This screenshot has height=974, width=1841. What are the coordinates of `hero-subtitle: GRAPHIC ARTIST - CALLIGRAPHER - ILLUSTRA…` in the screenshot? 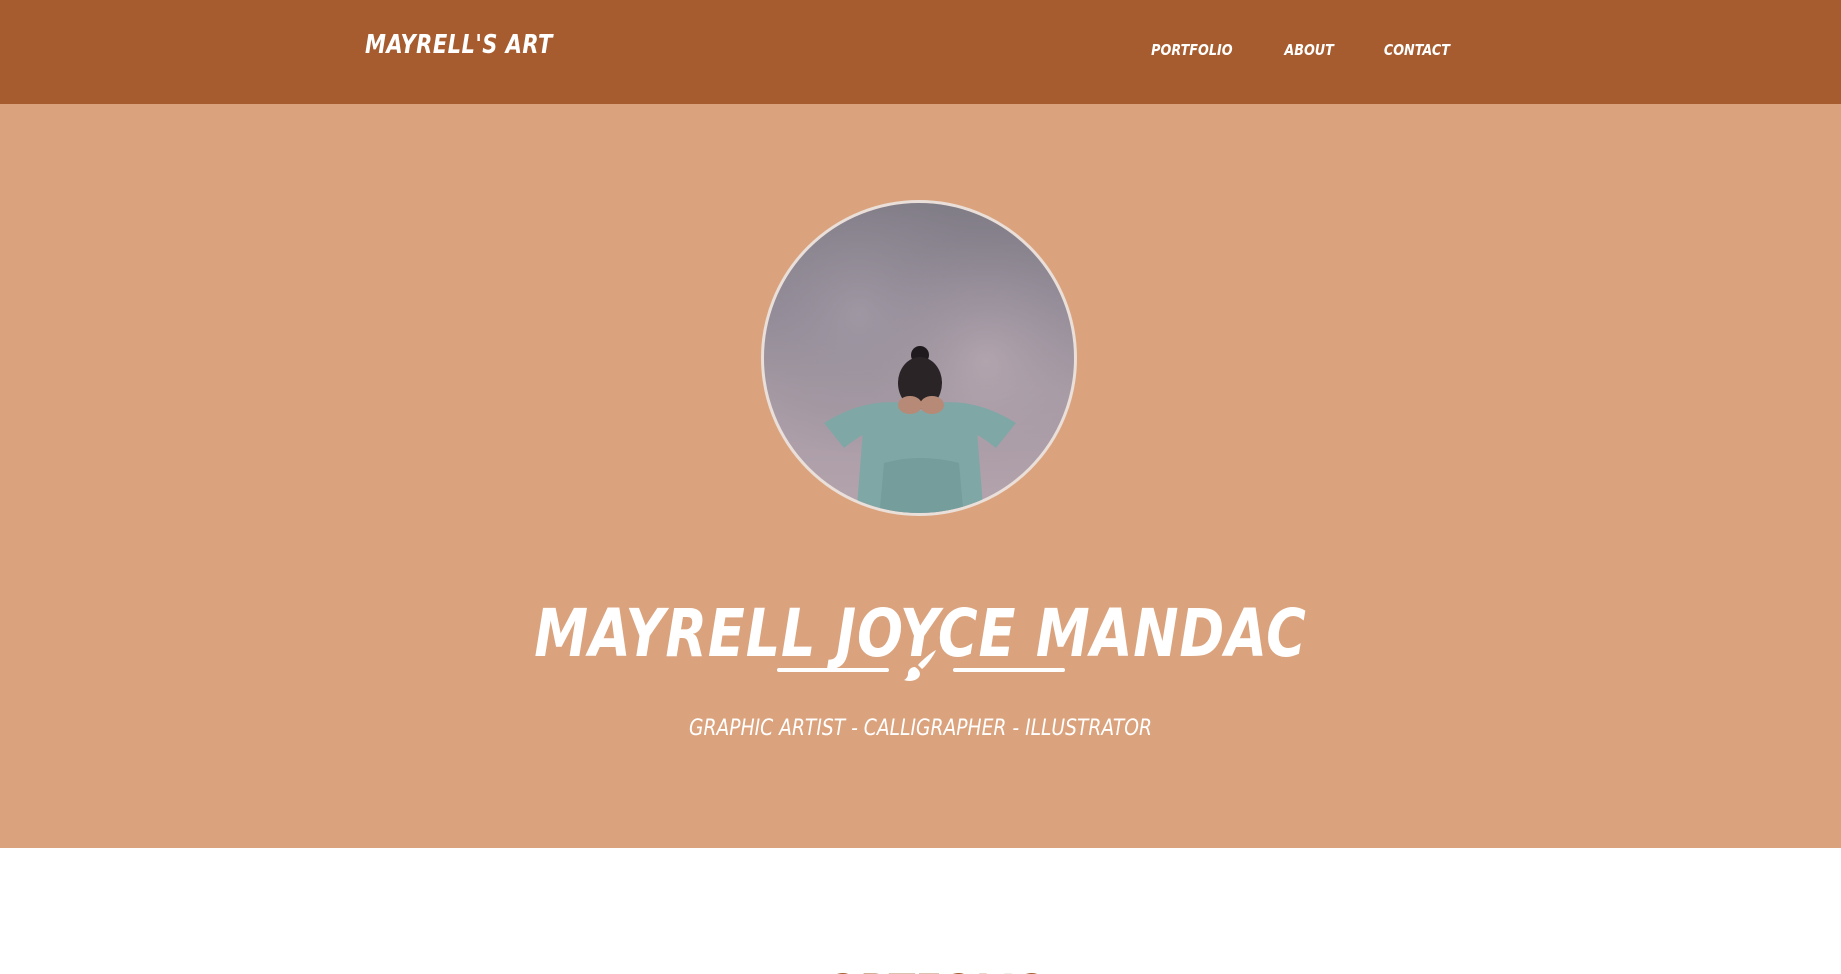 It's located at (920, 728).